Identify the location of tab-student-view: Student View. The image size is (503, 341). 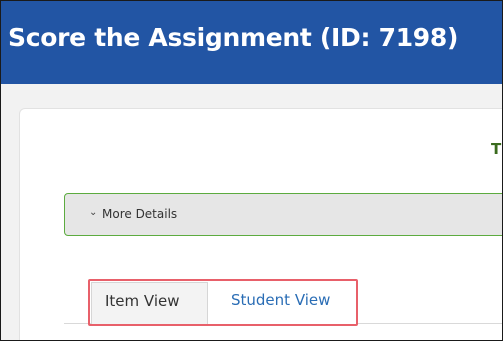
(283, 303).